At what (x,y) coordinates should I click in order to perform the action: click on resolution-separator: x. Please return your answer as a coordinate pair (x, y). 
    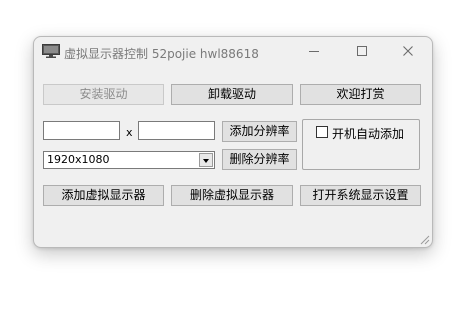
    Looking at the image, I should click on (129, 132).